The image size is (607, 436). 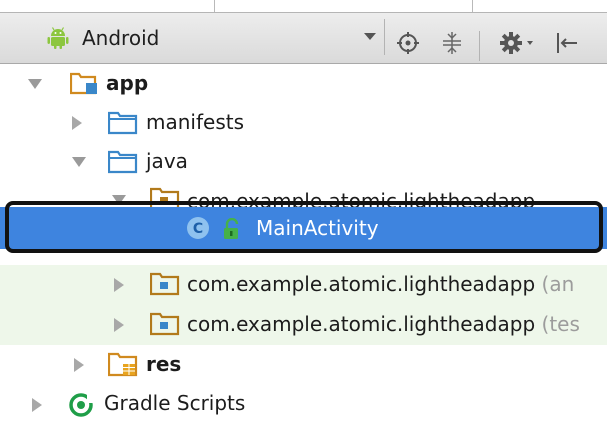 I want to click on tree-item-gradle-scripts: Gradle Scripts, so click(x=303, y=404).